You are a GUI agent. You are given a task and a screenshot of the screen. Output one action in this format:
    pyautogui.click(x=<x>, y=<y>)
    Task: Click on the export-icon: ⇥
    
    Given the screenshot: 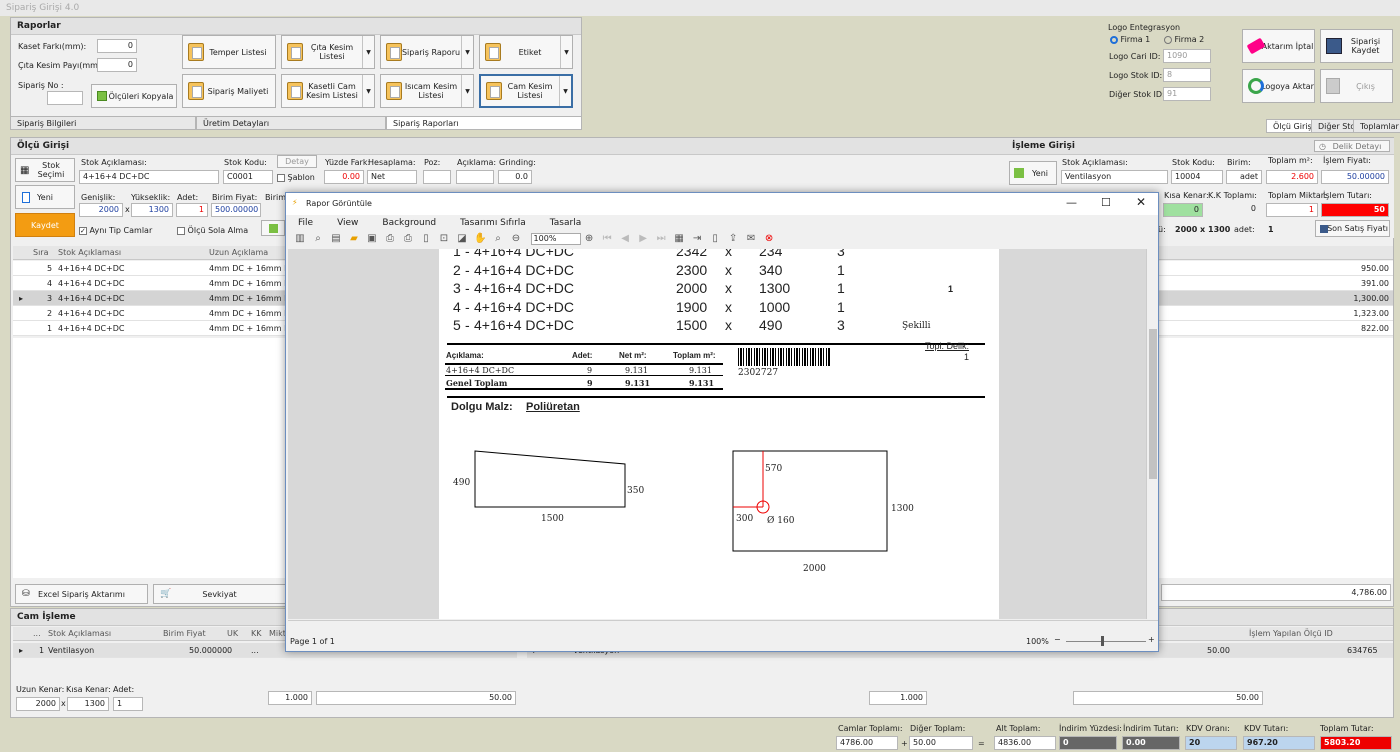 What is the action you would take?
    pyautogui.click(x=697, y=239)
    